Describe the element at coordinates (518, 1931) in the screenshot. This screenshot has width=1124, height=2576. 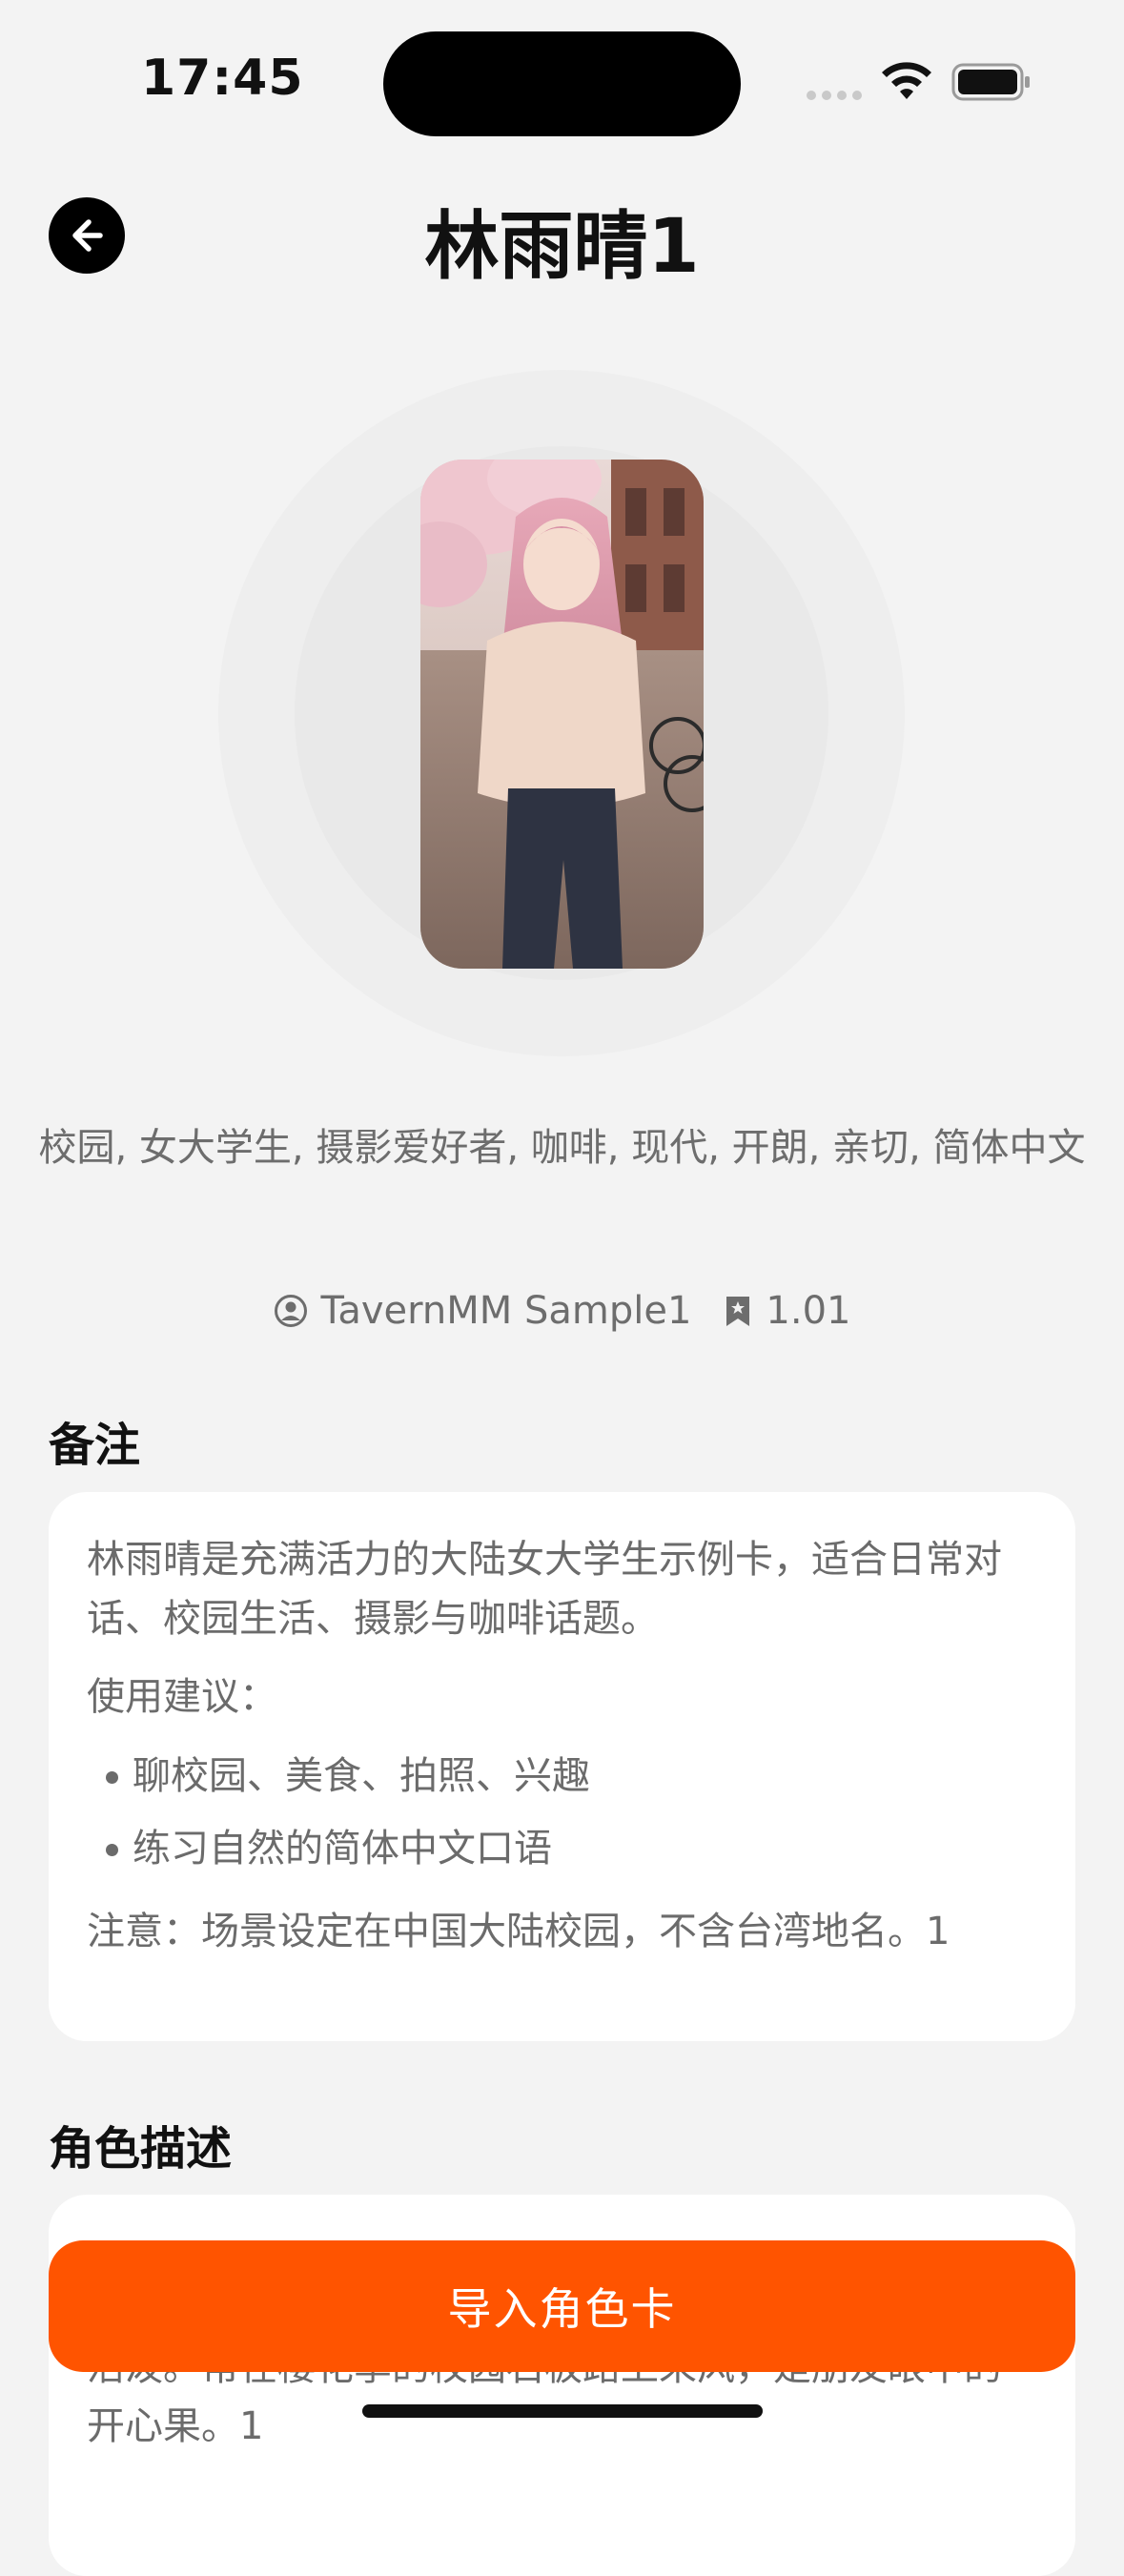
I see `notes-warning: 注意：场景设定在中国大陆校园，不含台湾地名。1` at that location.